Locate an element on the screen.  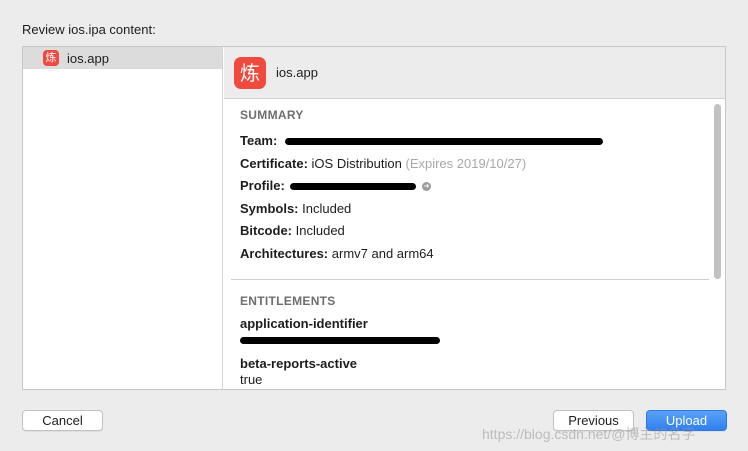
bitcode-value: Included is located at coordinates (320, 230).